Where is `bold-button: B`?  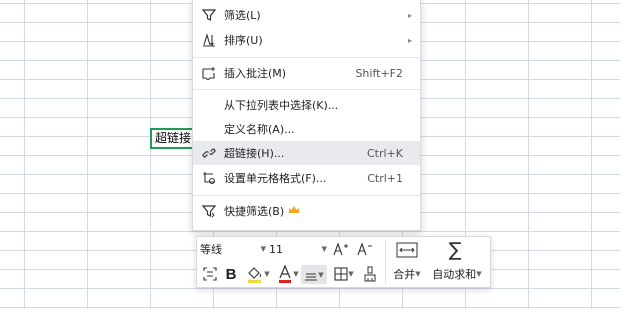 bold-button: B is located at coordinates (231, 274).